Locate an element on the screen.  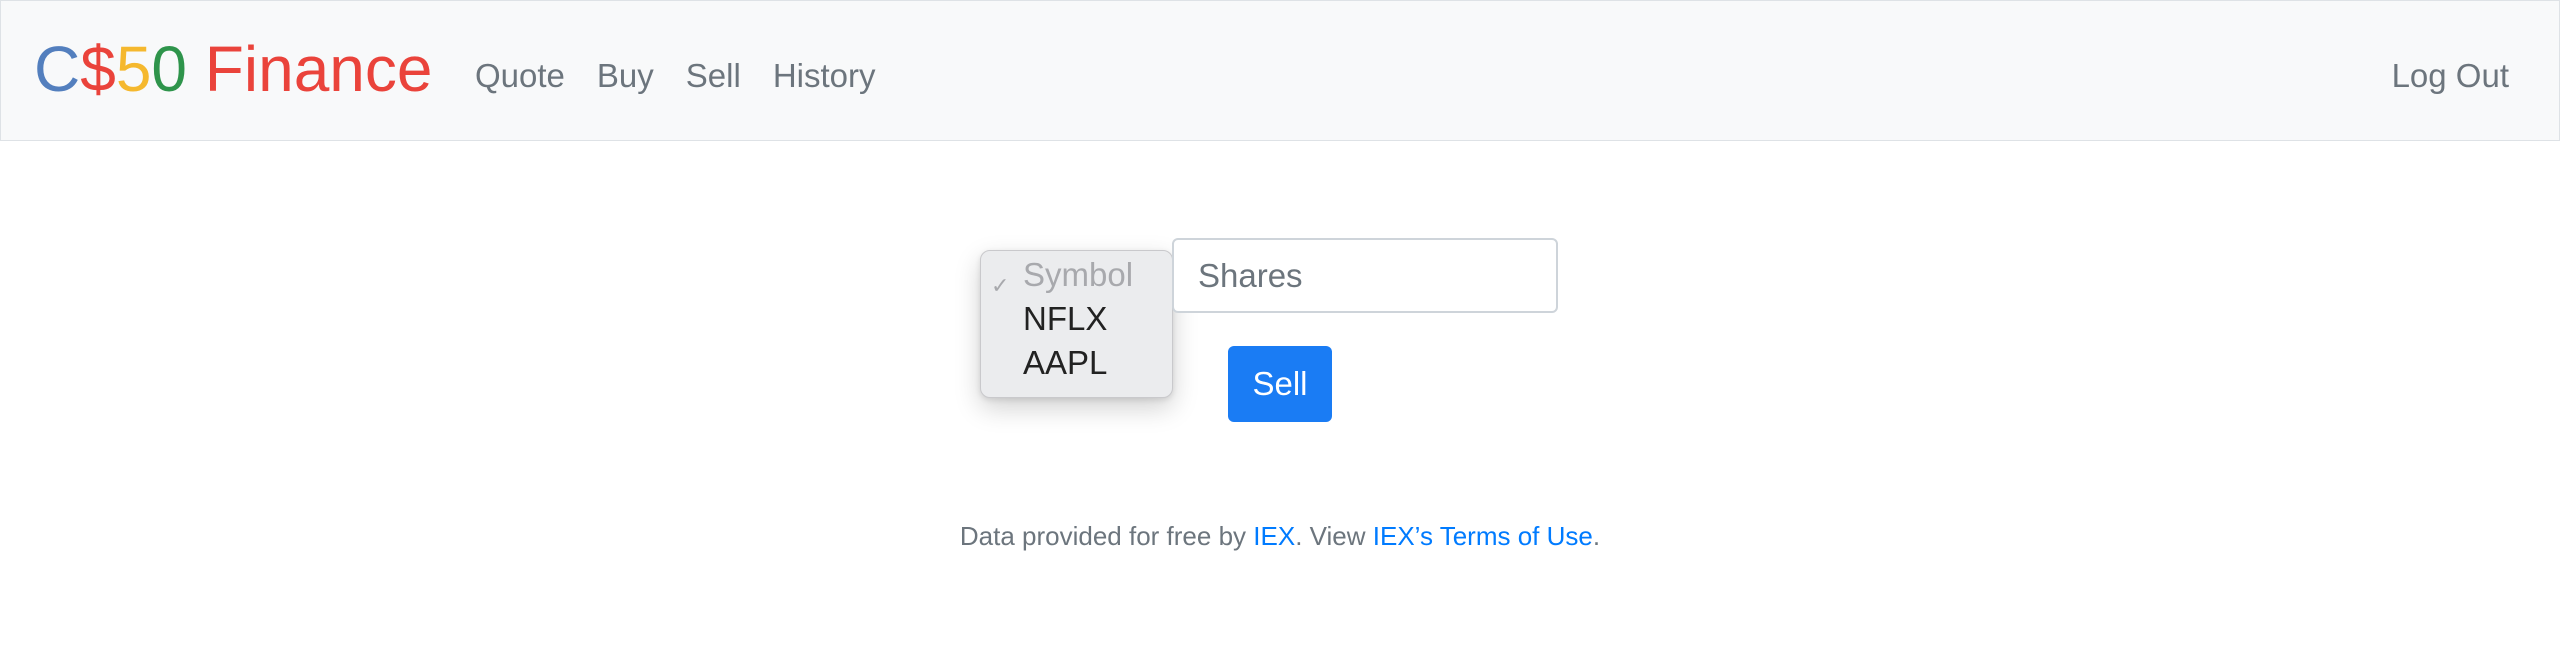
brand-logo-link: C$50 Finance is located at coordinates (233, 69).